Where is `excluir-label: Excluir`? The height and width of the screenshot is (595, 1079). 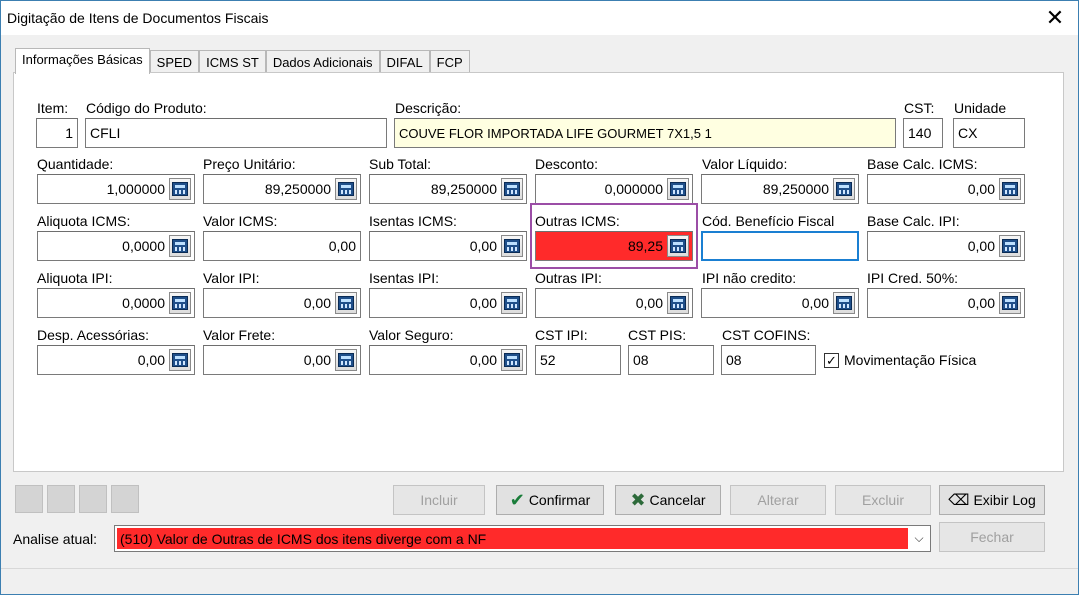
excluir-label: Excluir is located at coordinates (882, 500).